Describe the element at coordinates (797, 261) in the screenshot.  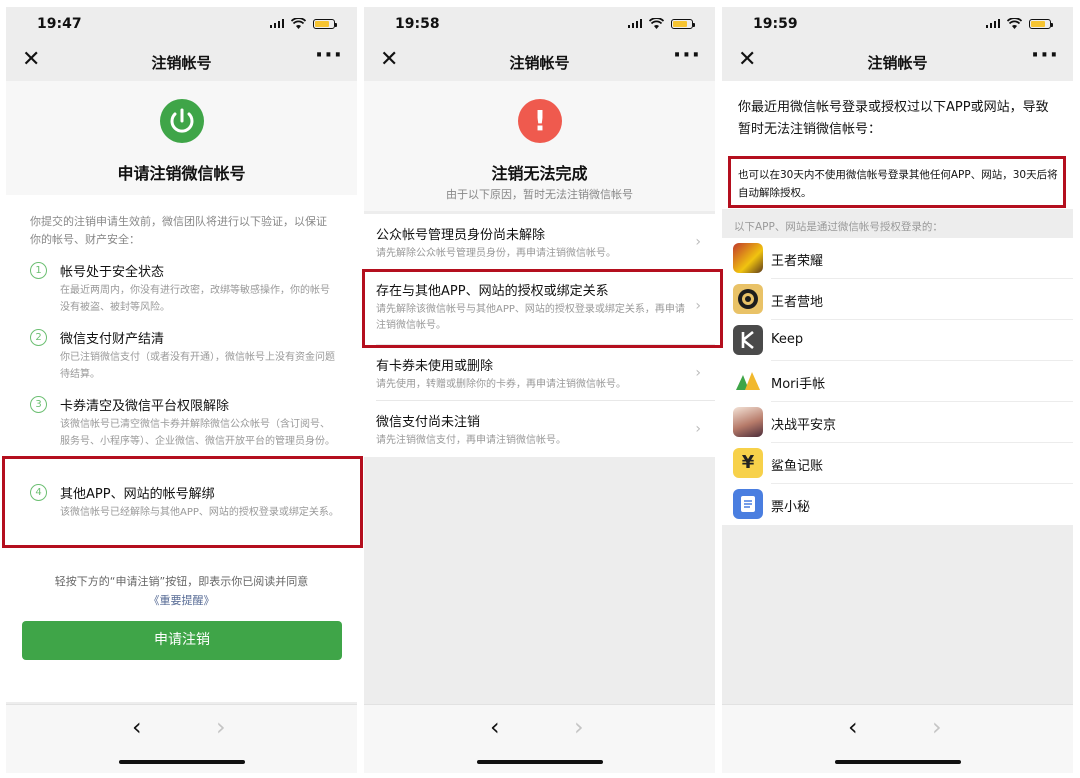
I see `app-name: 王者荣耀` at that location.